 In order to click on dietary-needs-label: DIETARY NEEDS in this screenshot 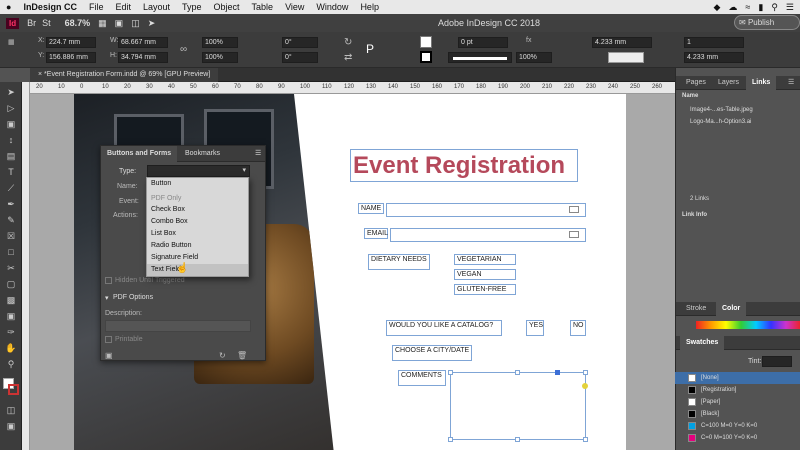, I will do `click(399, 262)`.